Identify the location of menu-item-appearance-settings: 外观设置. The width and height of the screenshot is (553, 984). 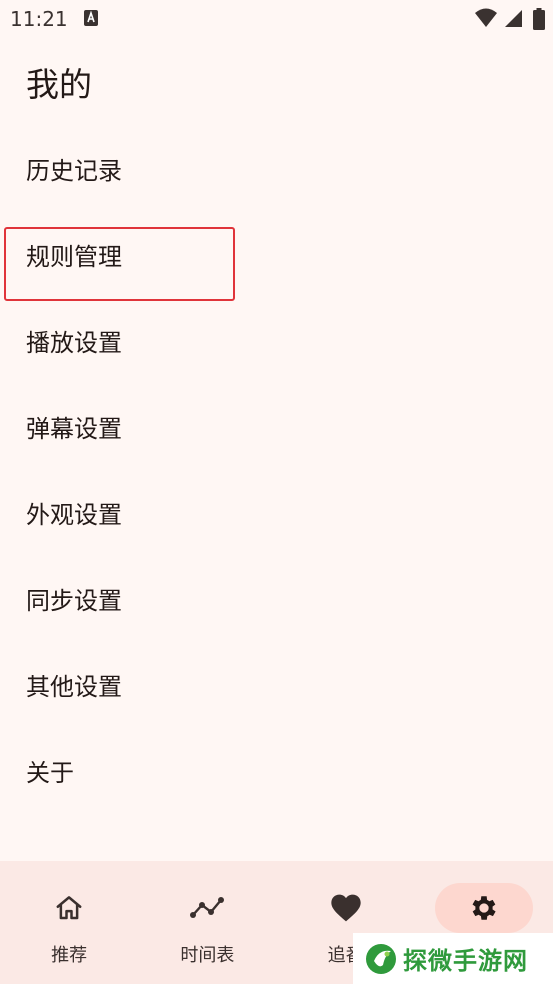
(276, 512).